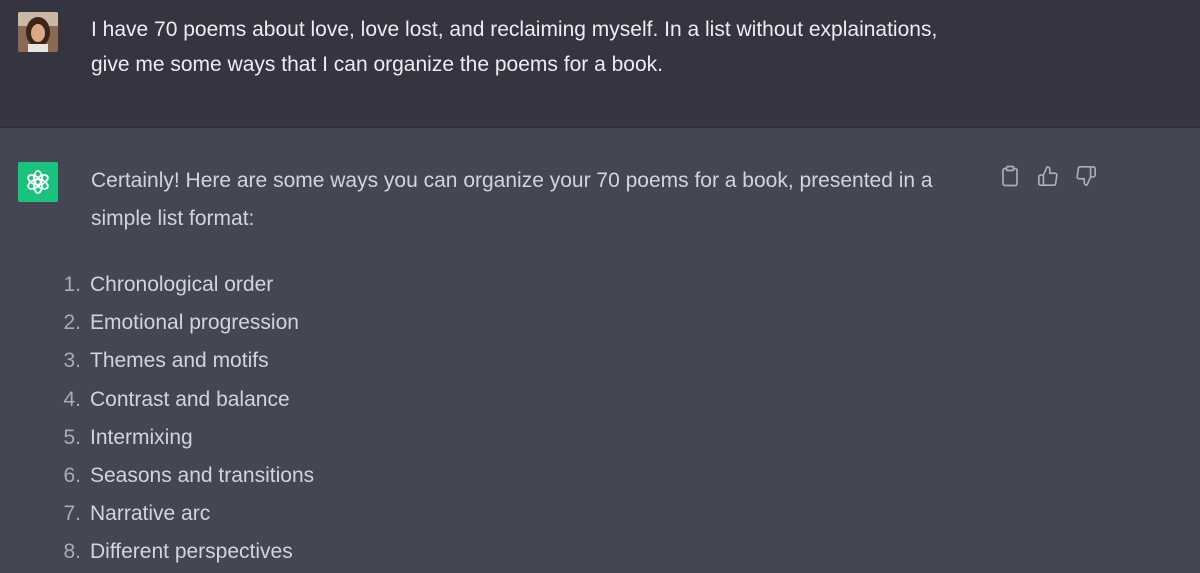 The width and height of the screenshot is (1200, 573). I want to click on list-item: 1. Chronological order, so click(157, 285).